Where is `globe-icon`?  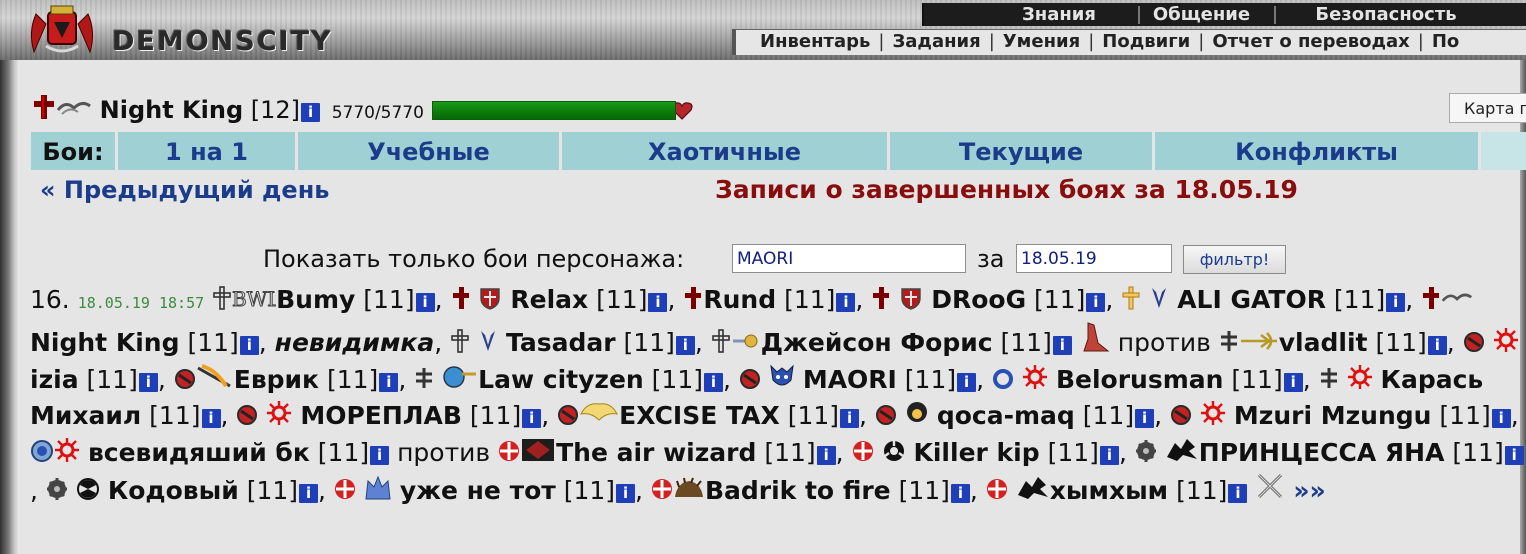
globe-icon is located at coordinates (460, 377).